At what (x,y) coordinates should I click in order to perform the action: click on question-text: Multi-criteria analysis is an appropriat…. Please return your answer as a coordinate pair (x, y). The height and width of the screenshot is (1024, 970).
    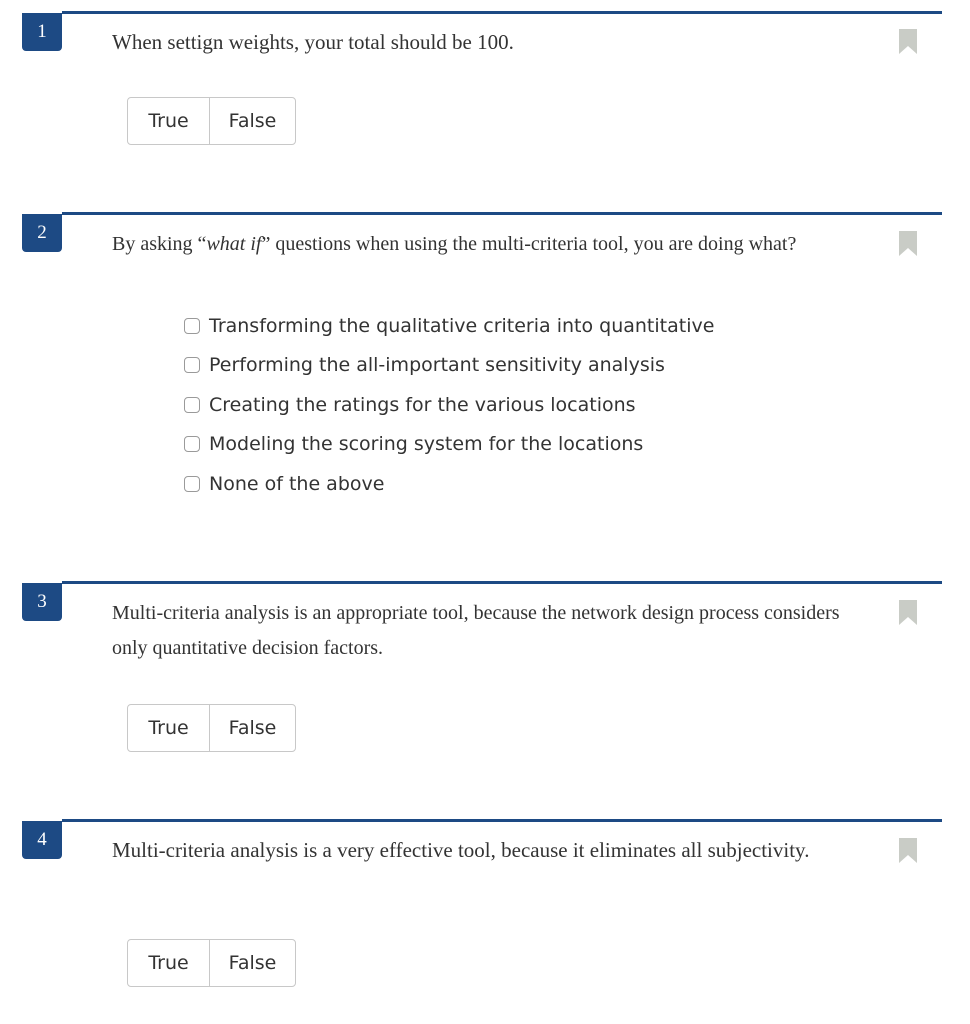
    Looking at the image, I should click on (476, 630).